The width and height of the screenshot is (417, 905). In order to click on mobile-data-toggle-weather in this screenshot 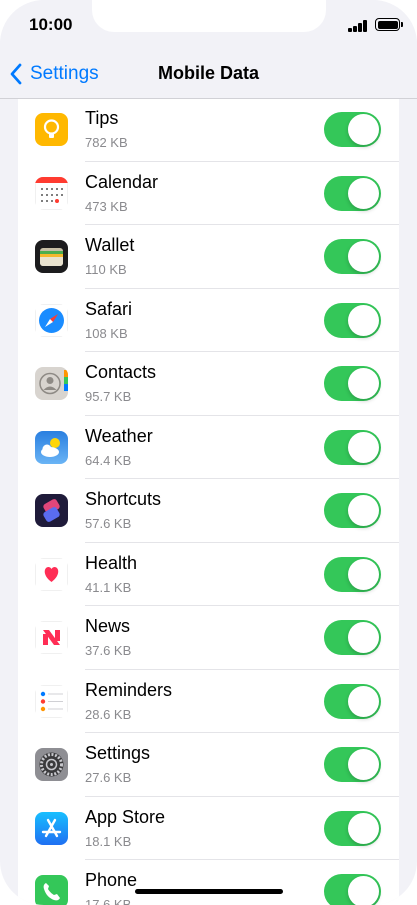, I will do `click(352, 447)`.